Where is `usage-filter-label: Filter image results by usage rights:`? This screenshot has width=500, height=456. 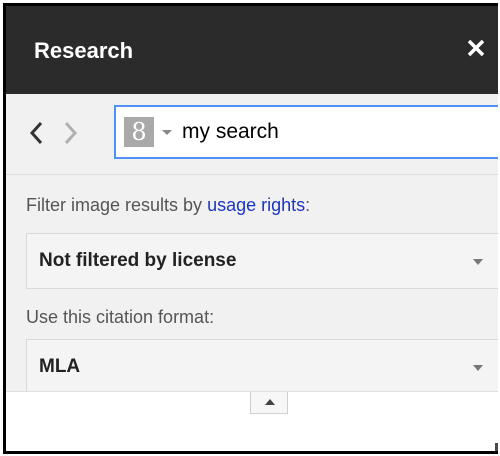 usage-filter-label: Filter image results by usage rights: is located at coordinates (168, 205).